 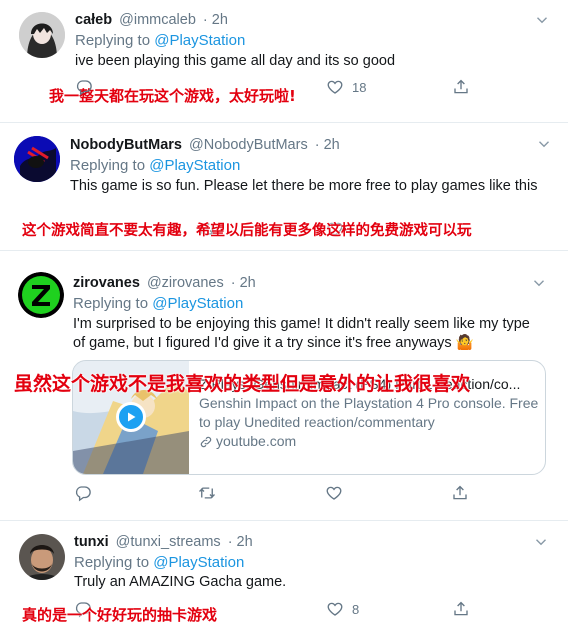 I want to click on link-icon, so click(x=206, y=442).